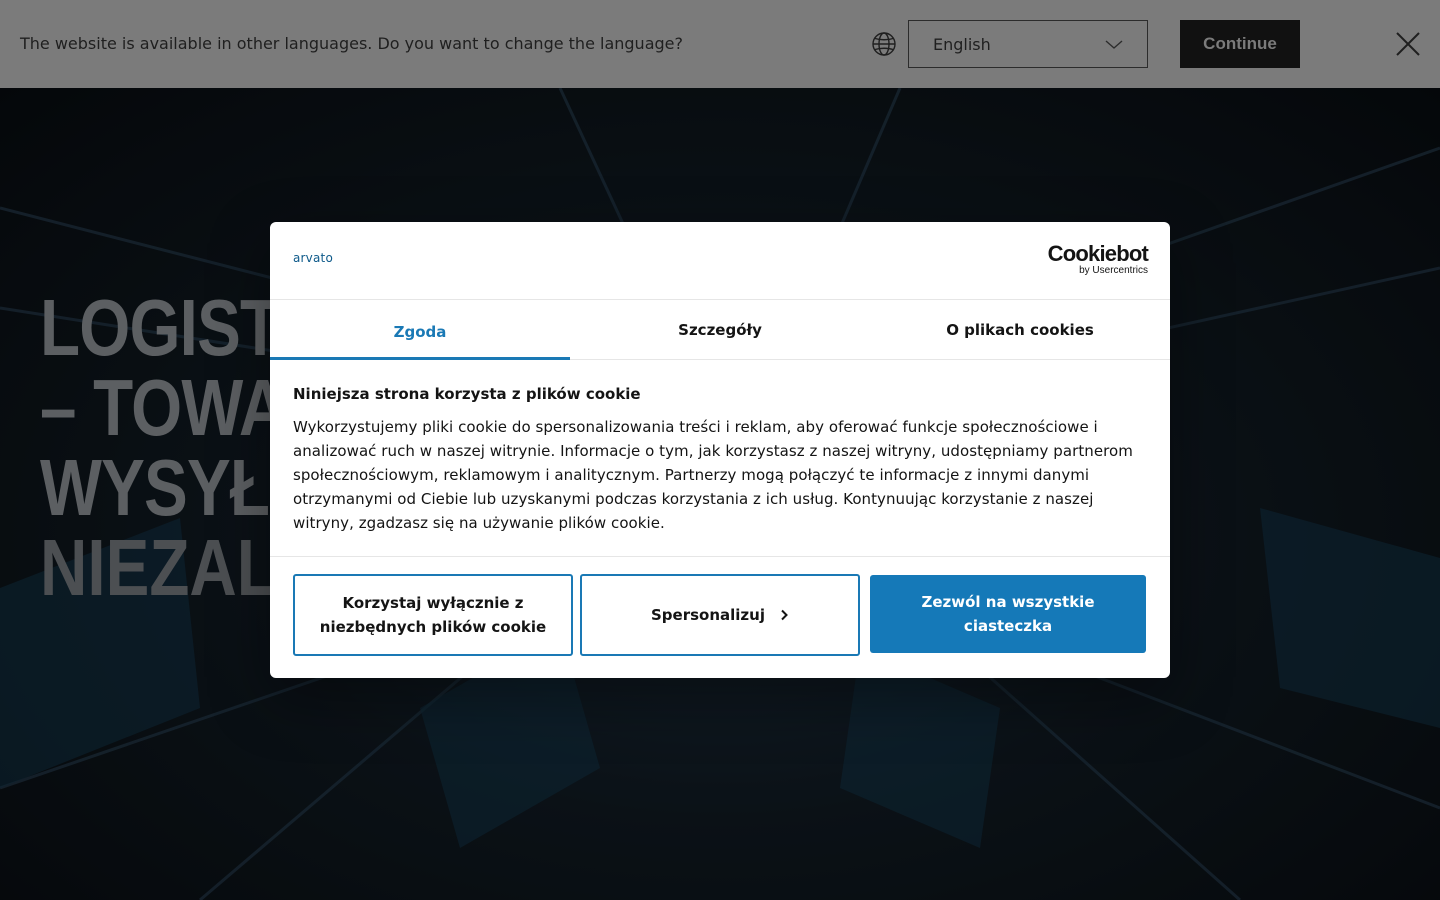  Describe the element at coordinates (1240, 44) in the screenshot. I see `continue-button: Continue` at that location.